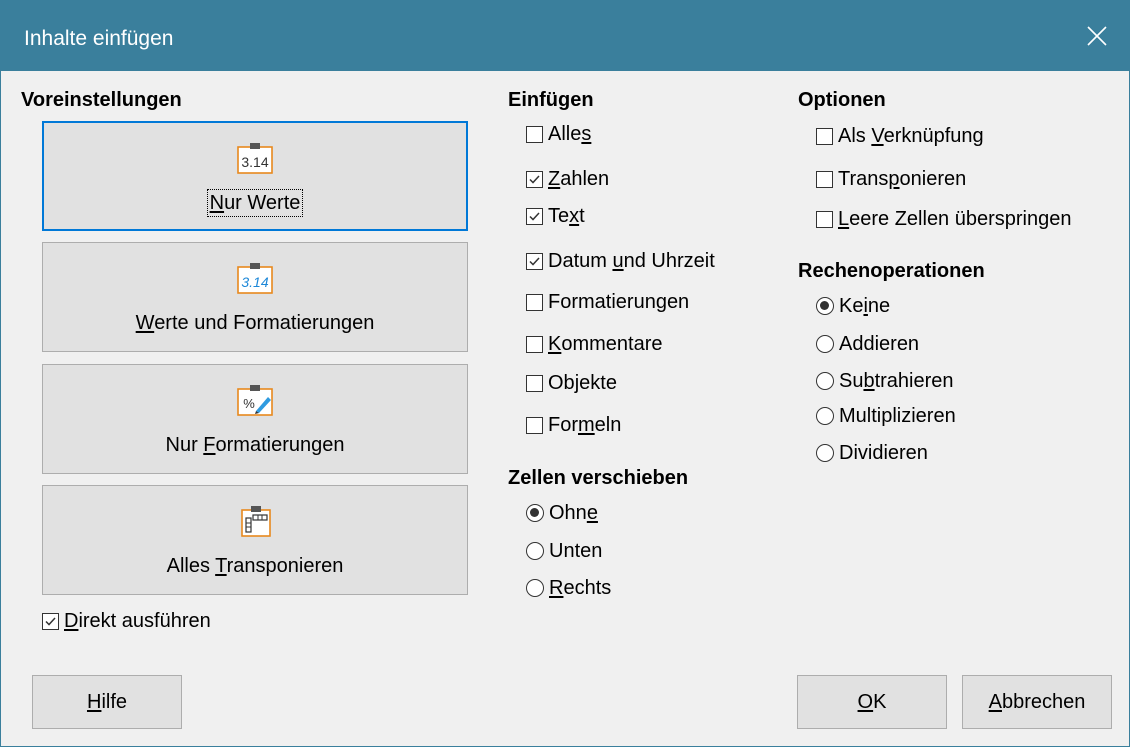  What do you see at coordinates (1037, 702) in the screenshot?
I see `cancel-button: Abbrechen` at bounding box center [1037, 702].